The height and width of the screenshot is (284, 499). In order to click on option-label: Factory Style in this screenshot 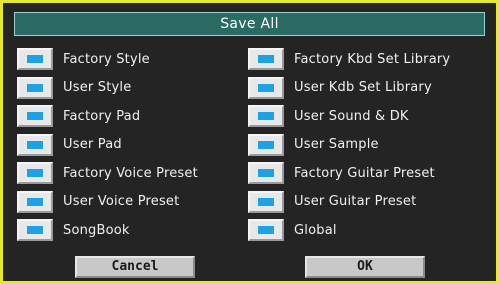, I will do `click(106, 59)`.